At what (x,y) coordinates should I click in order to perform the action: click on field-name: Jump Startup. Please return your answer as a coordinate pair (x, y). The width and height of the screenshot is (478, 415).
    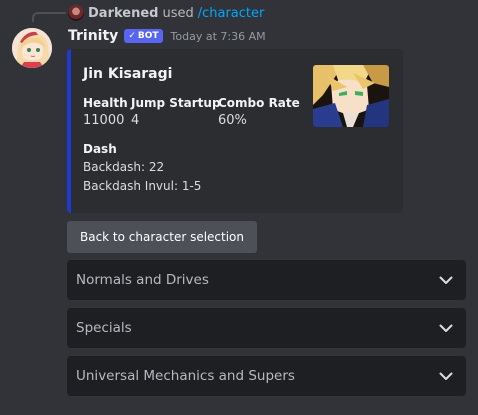
    Looking at the image, I should click on (176, 103).